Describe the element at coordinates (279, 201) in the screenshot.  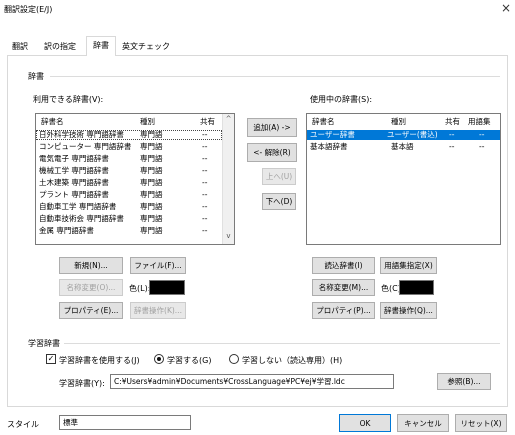
I see `move-down-button: 下へ(D)` at that location.